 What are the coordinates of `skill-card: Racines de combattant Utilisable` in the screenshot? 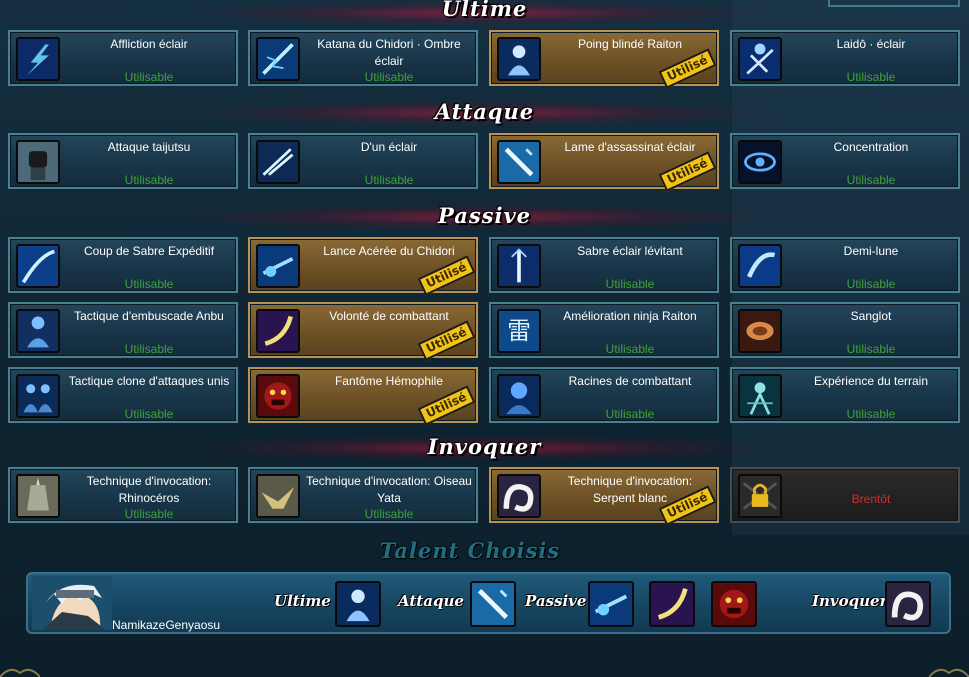 It's located at (604, 395).